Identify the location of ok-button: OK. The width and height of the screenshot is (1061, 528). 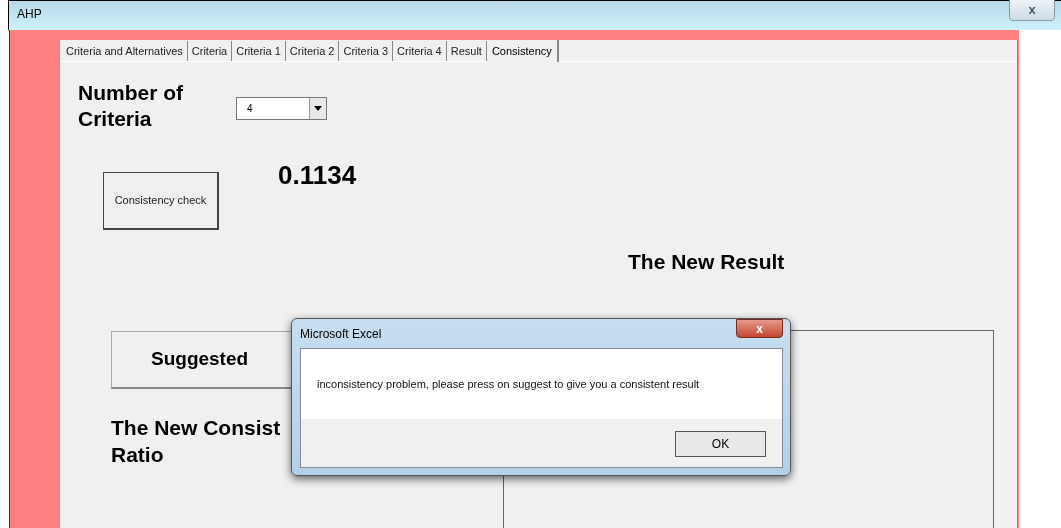
(720, 444).